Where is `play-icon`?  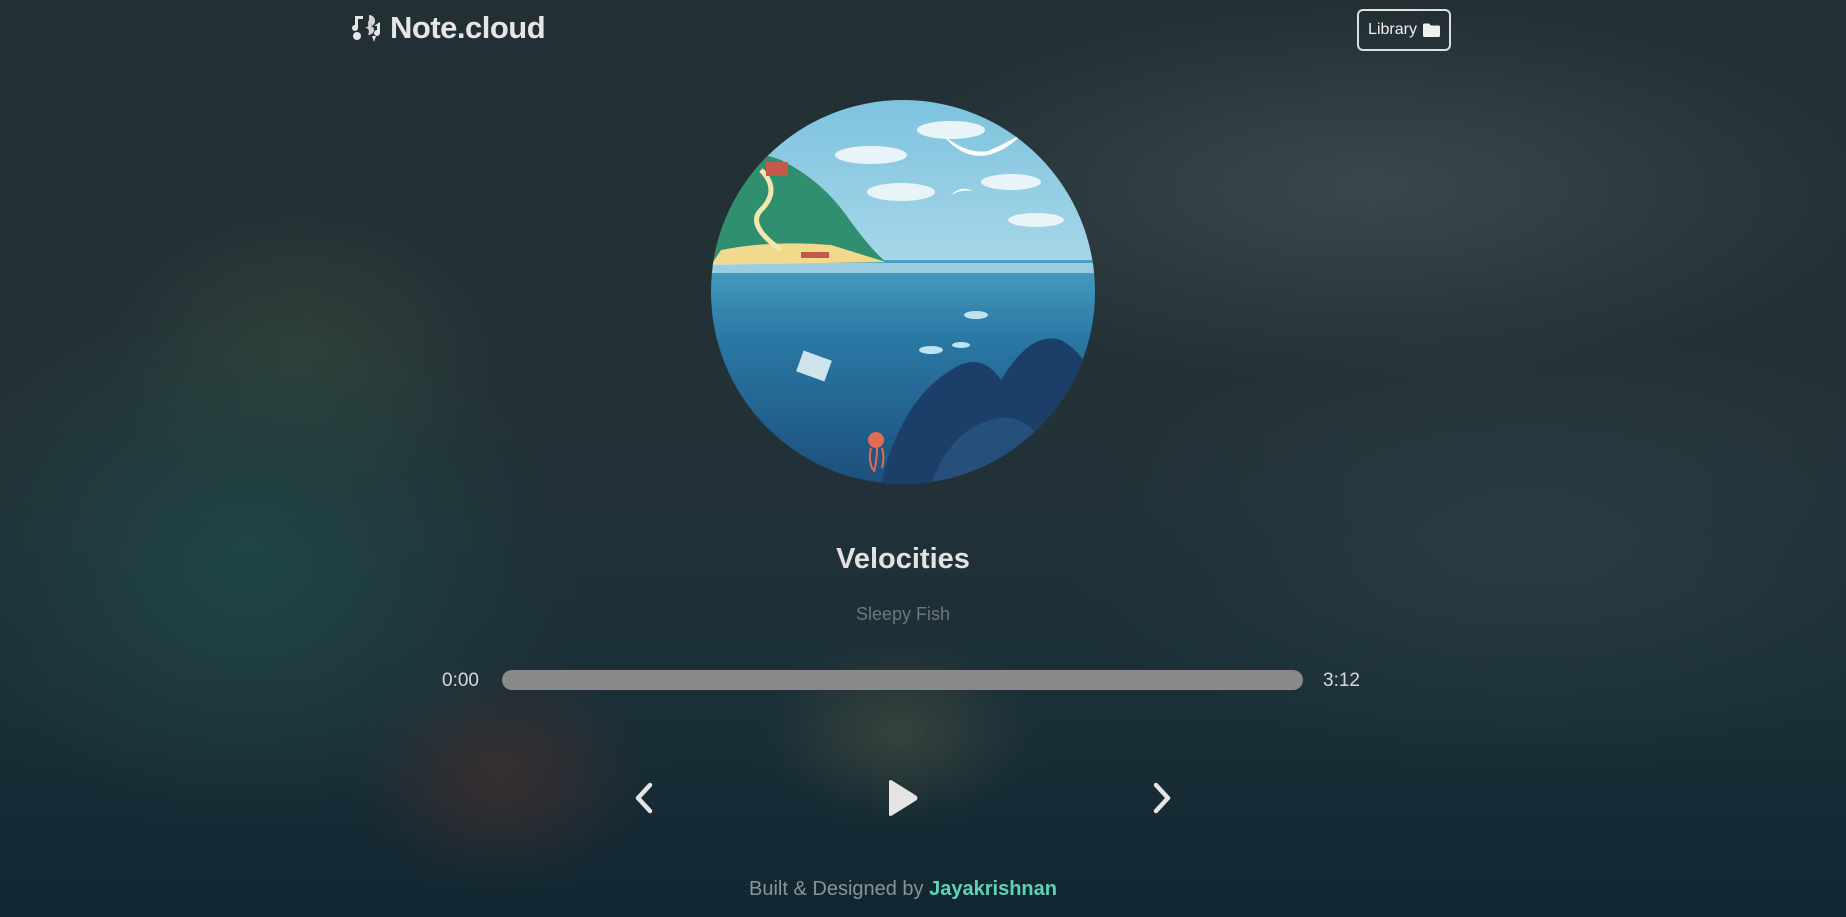
play-icon is located at coordinates (903, 798).